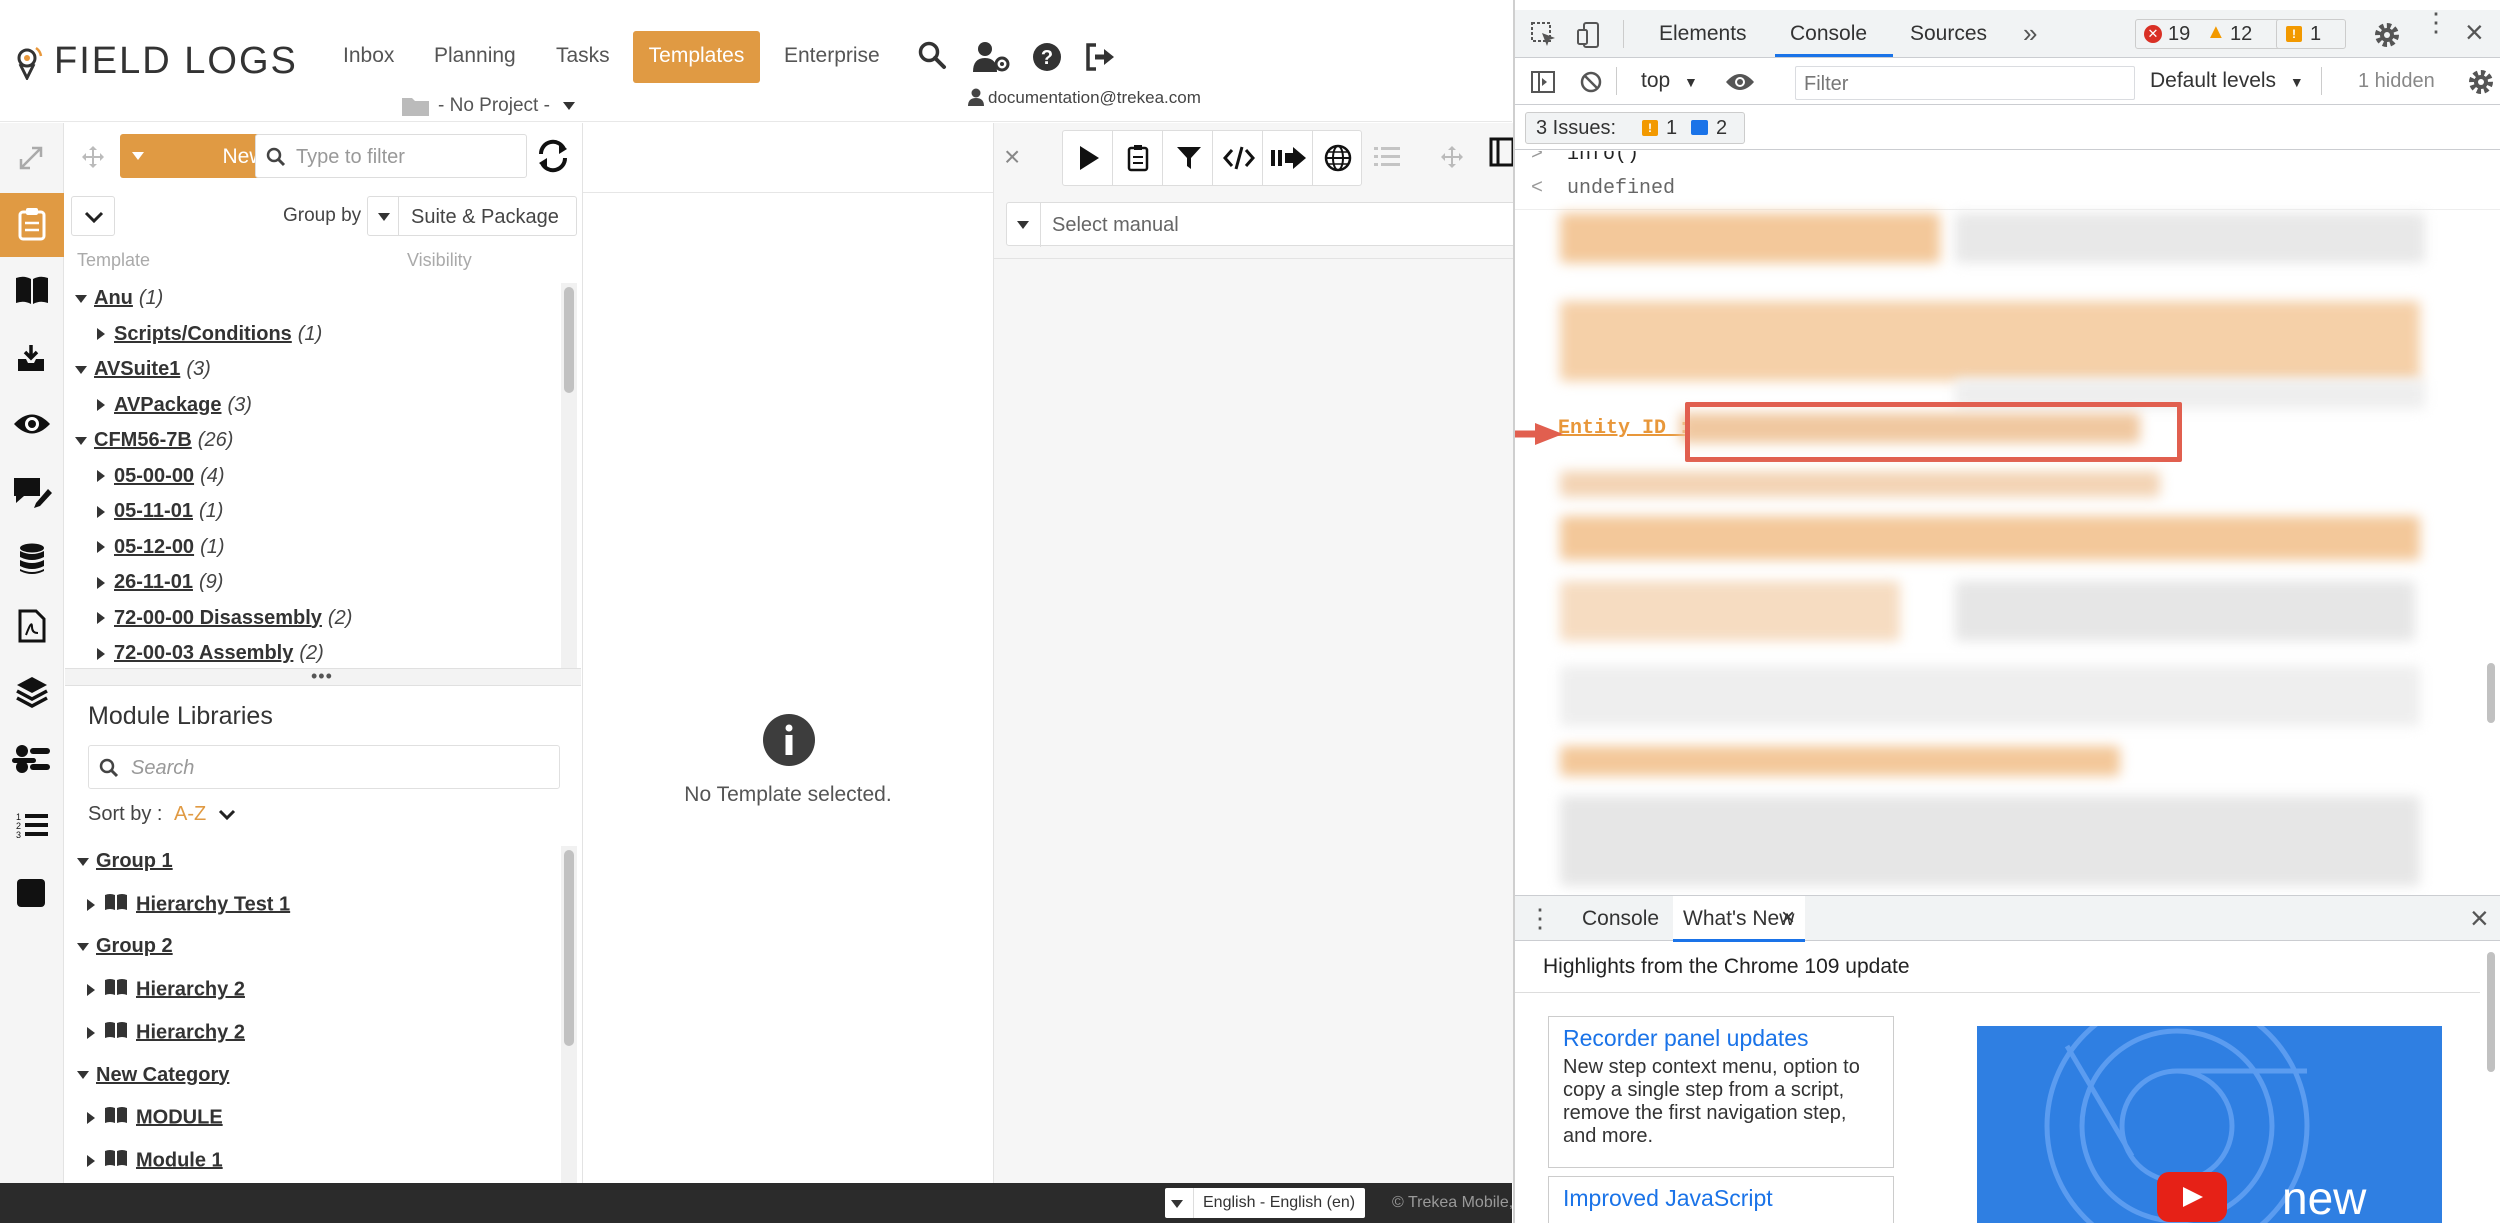 The height and width of the screenshot is (1223, 2500). I want to click on module-search-input: Search, so click(324, 767).